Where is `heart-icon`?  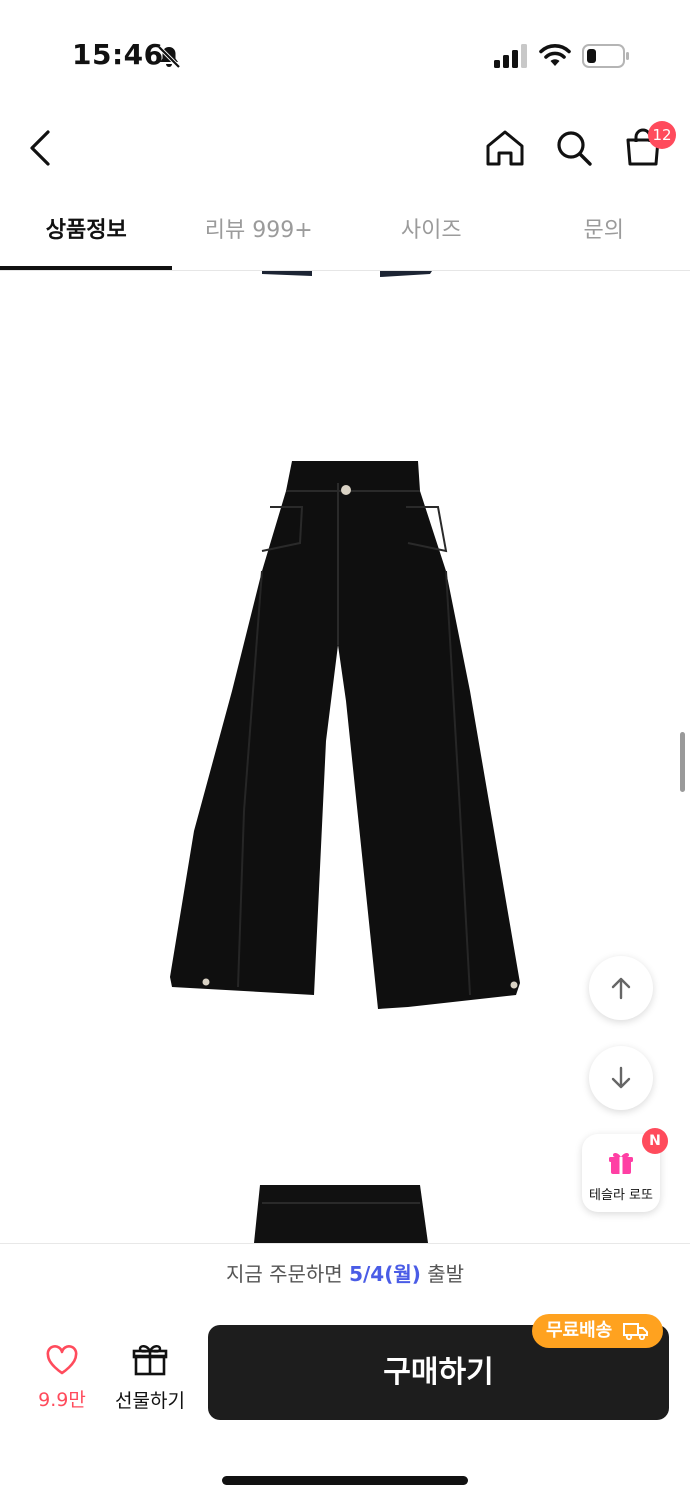
heart-icon is located at coordinates (62, 1360).